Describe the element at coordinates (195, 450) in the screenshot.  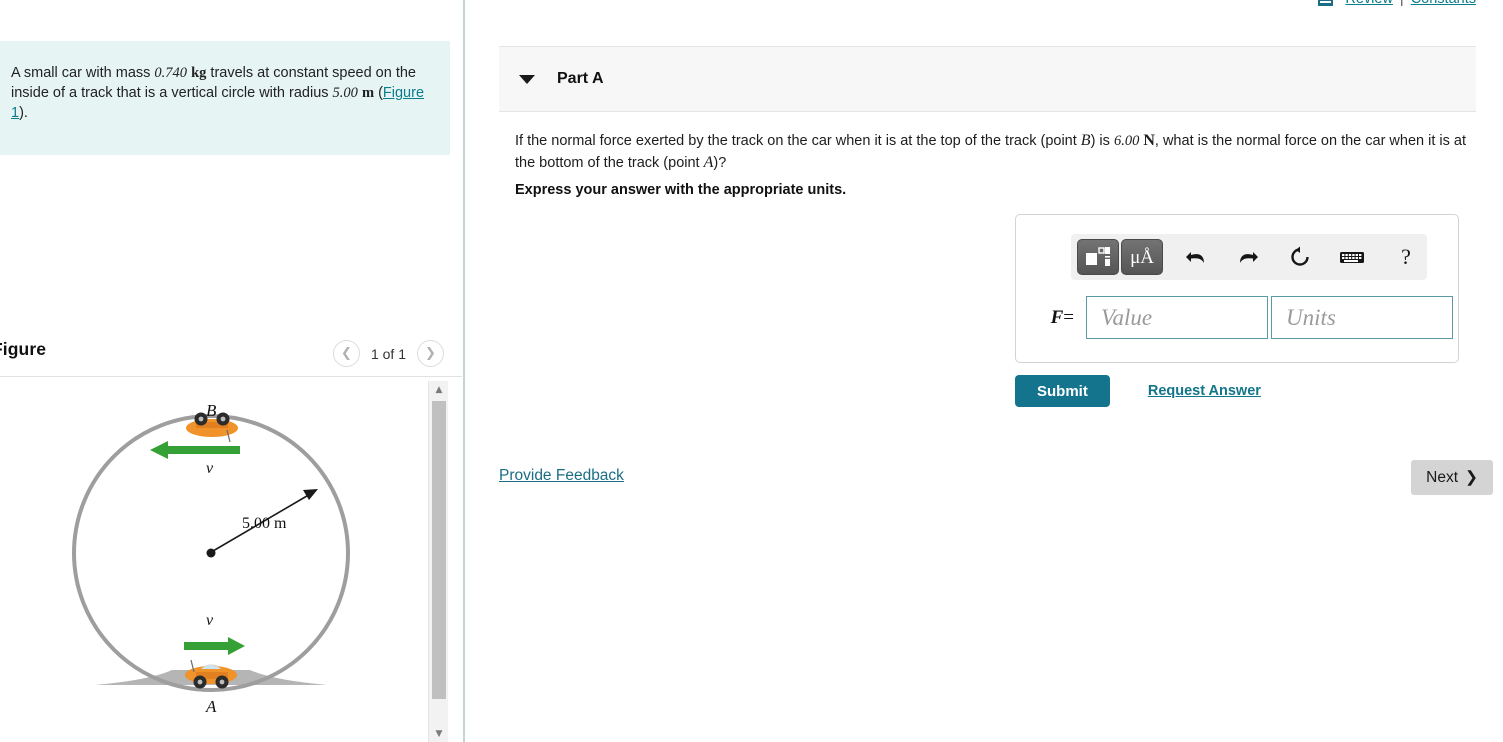
I see `velocity-arrow-top` at that location.